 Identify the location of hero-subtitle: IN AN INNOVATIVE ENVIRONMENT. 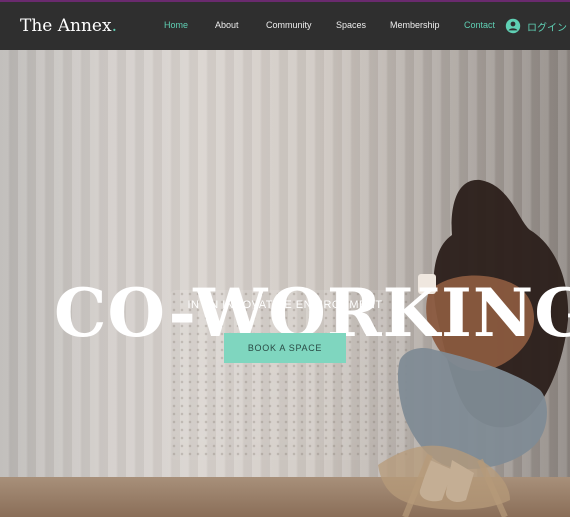
(285, 305).